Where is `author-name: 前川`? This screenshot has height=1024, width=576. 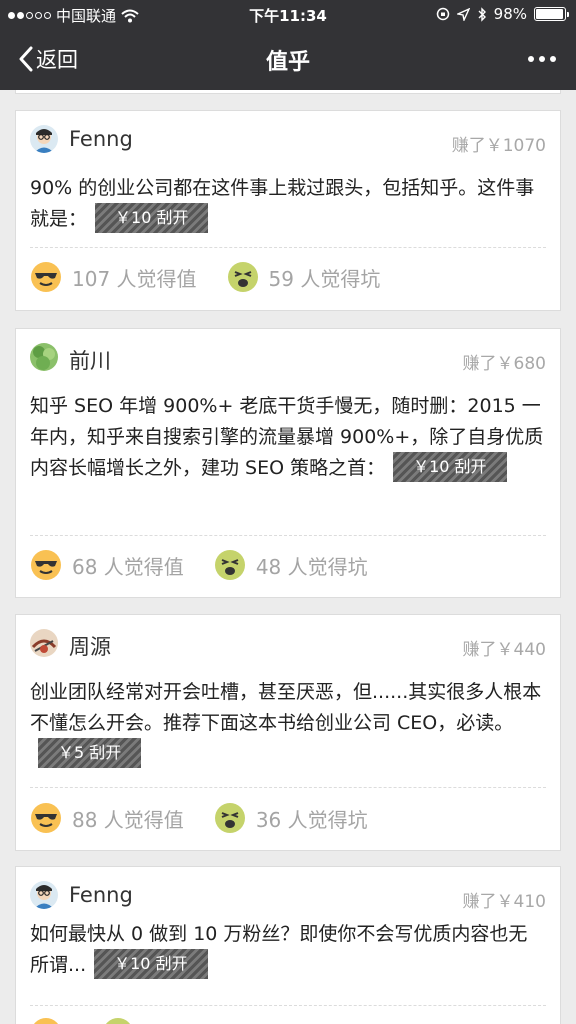
author-name: 前川 is located at coordinates (90, 360).